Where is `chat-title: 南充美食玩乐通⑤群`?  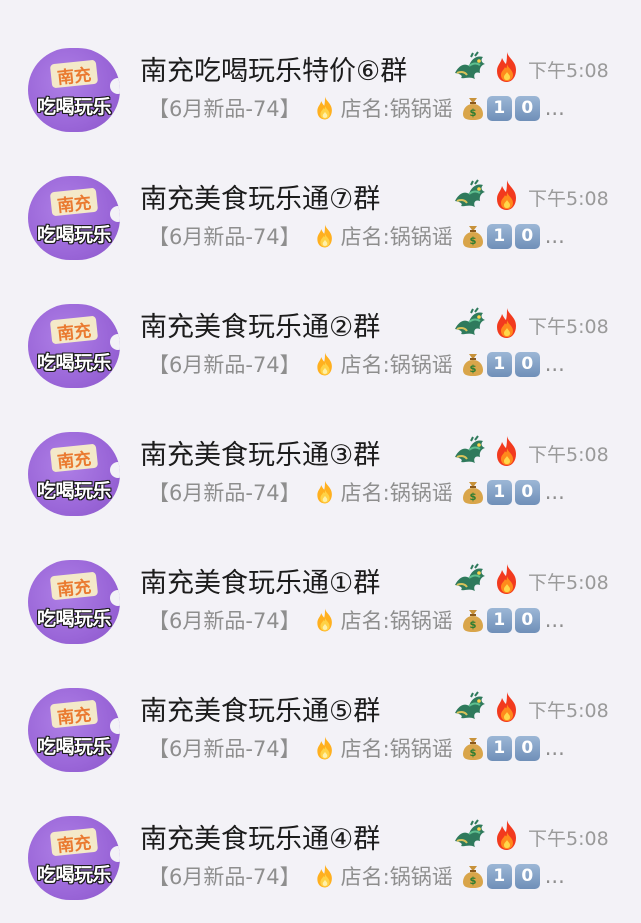 chat-title: 南充美食玩乐通⑤群 is located at coordinates (260, 711).